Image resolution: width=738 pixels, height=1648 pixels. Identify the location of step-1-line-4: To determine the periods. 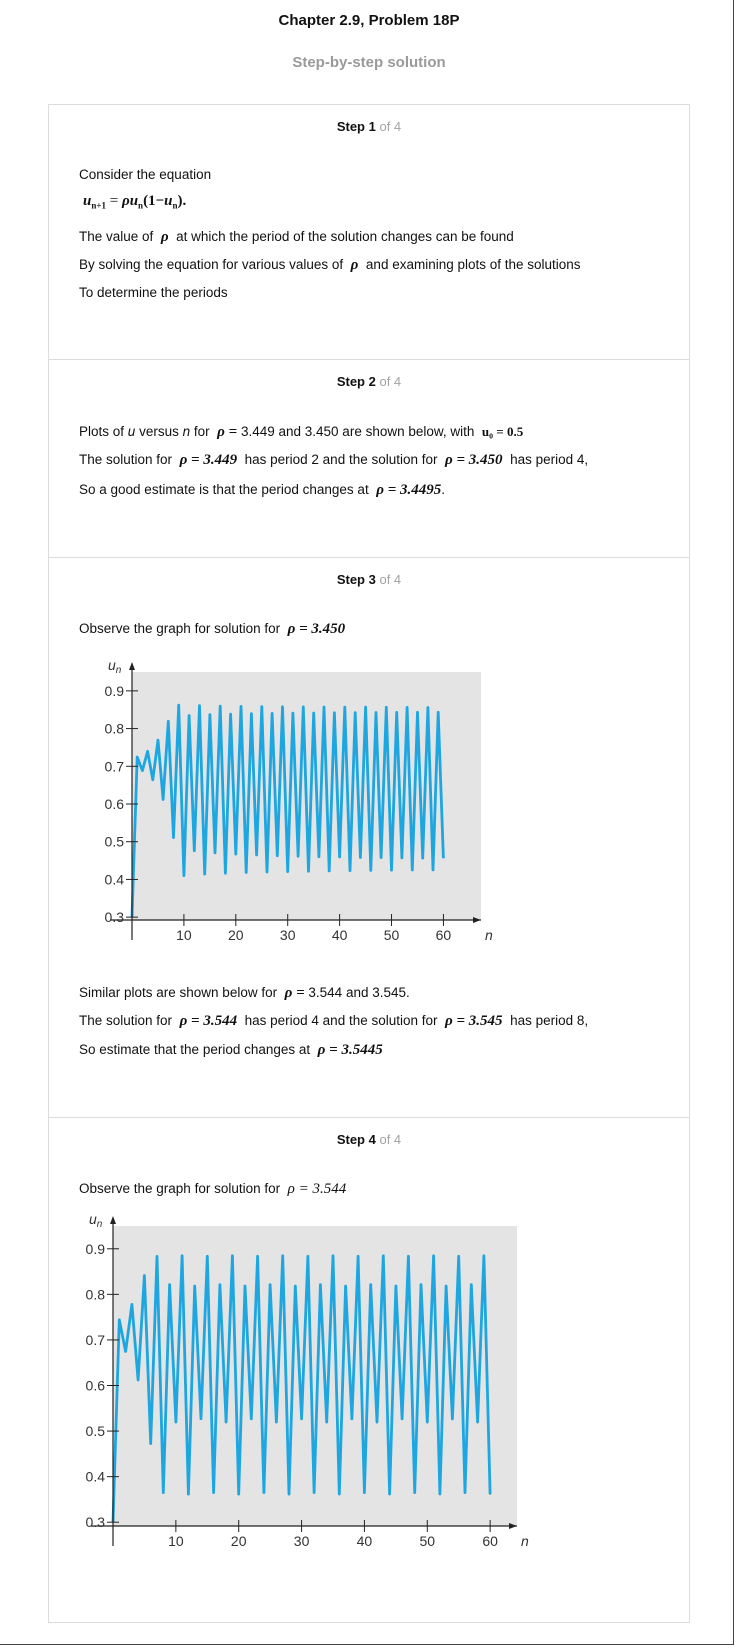
(153, 292).